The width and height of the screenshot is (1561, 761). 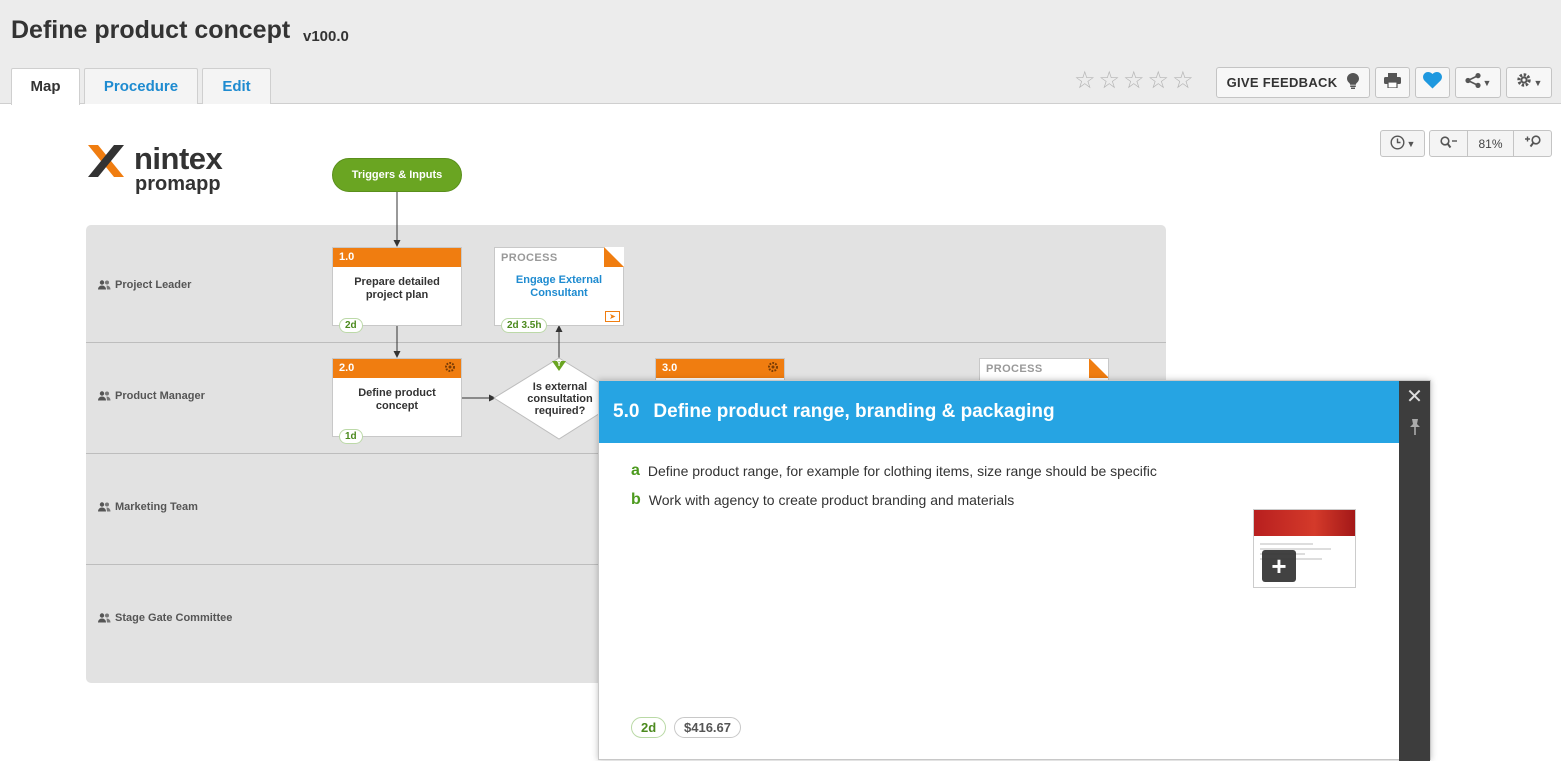 I want to click on pin-icon, so click(x=1414, y=426).